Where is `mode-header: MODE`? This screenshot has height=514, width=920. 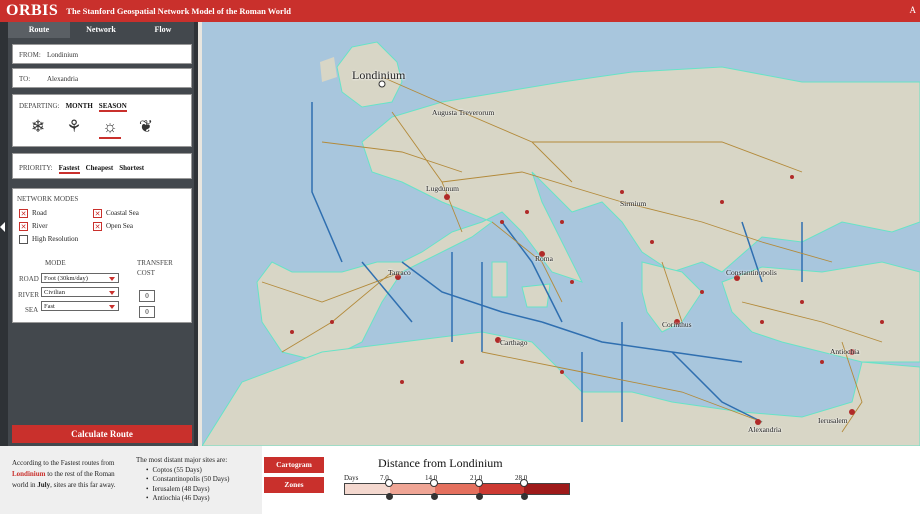
mode-header: MODE is located at coordinates (55, 263).